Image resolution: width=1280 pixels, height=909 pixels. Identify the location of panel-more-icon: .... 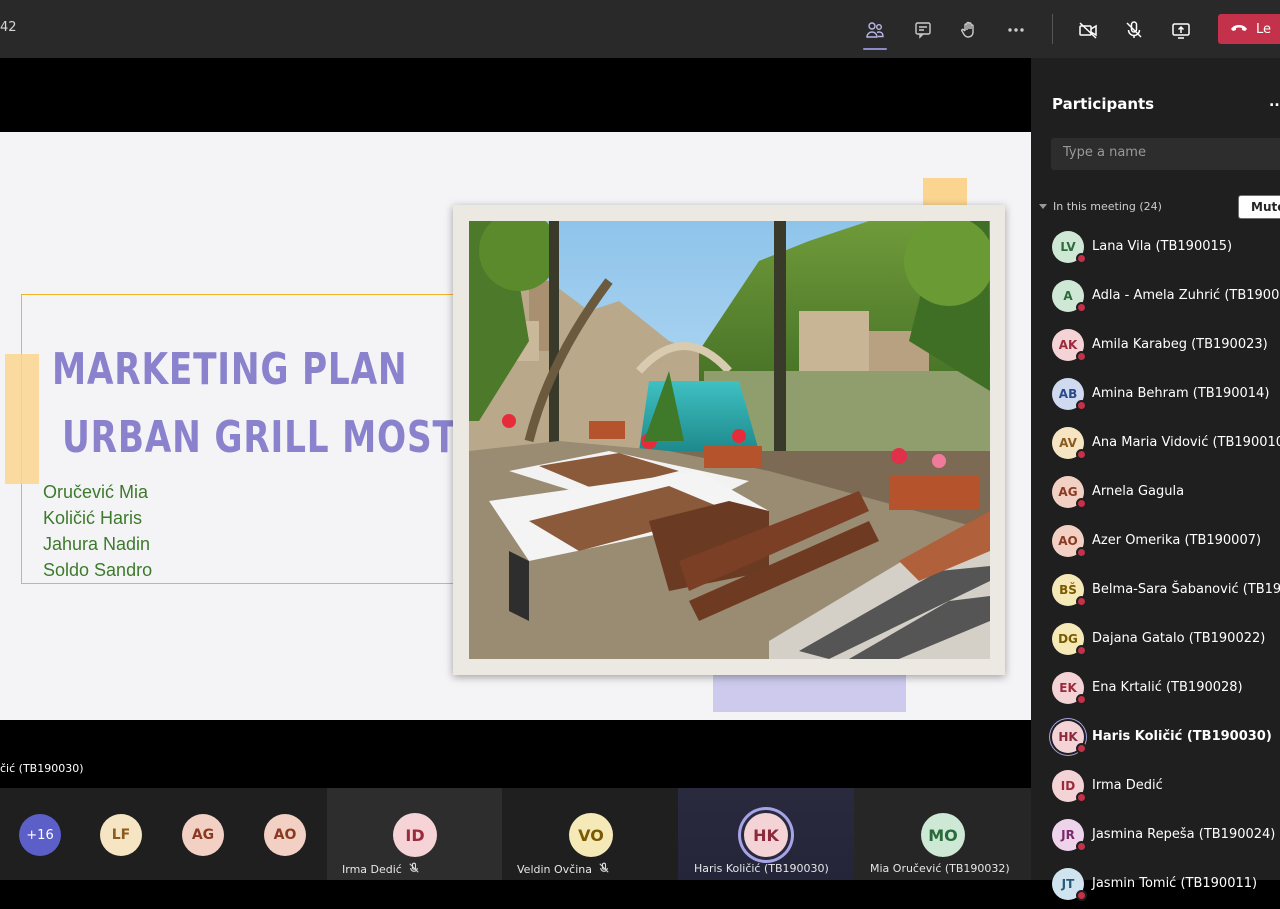
(1274, 102).